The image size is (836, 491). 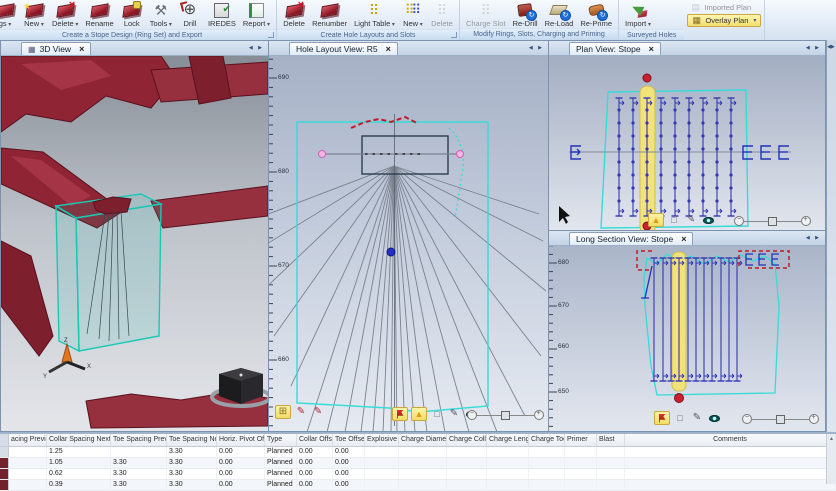 I want to click on column-header: acing Previous, so click(x=28, y=440).